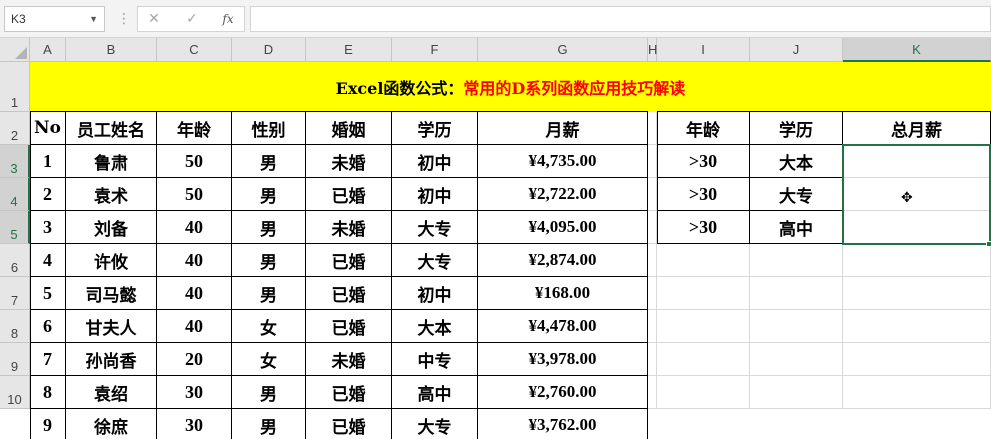 The height and width of the screenshot is (439, 991). Describe the element at coordinates (48, 50) in the screenshot. I see `column-header-a: A` at that location.